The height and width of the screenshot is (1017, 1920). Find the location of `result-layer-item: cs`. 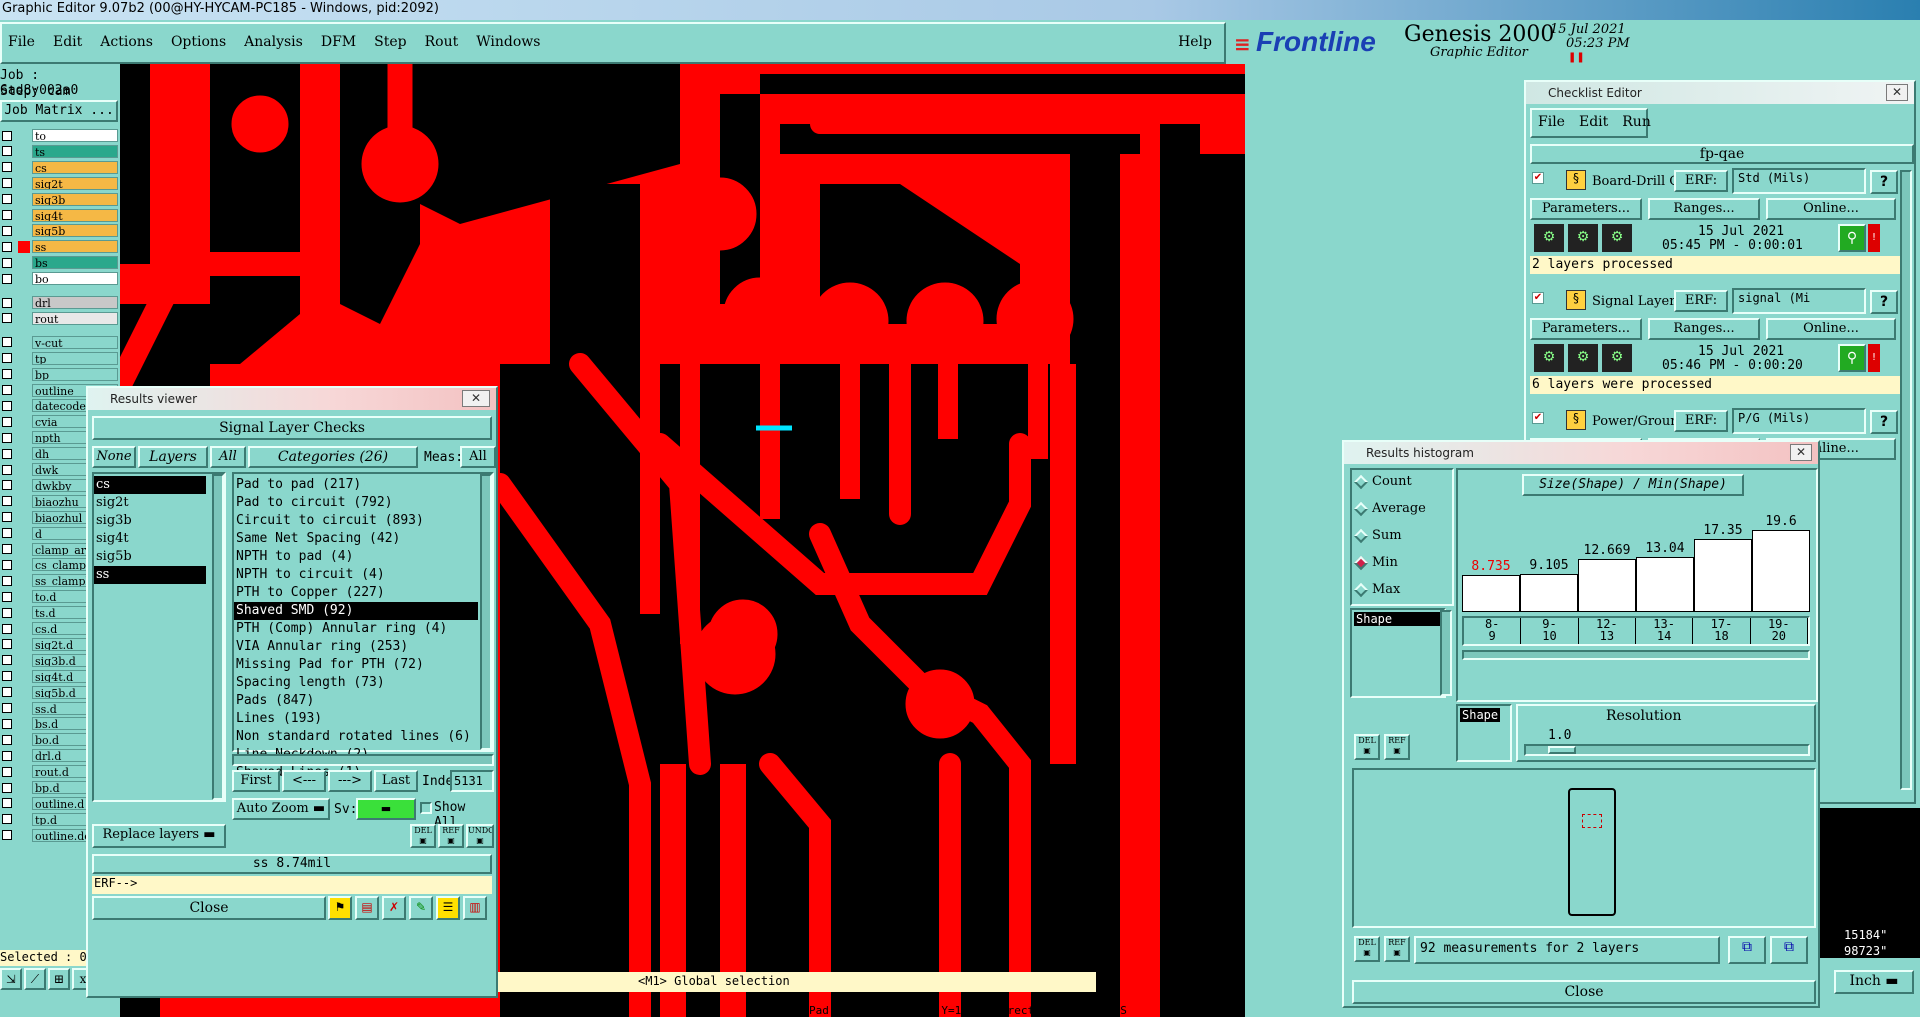

result-layer-item: cs is located at coordinates (150, 485).